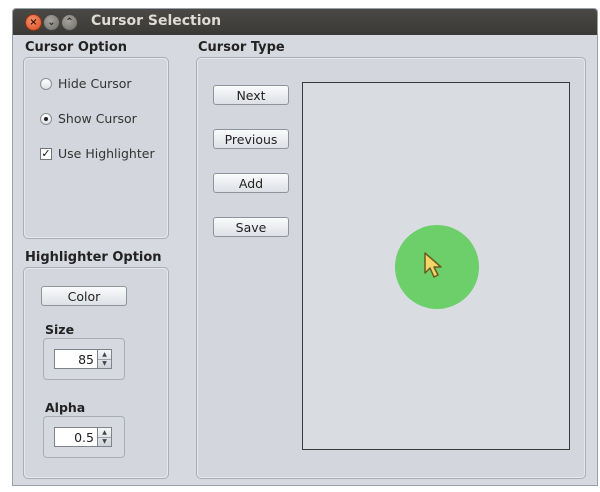 This screenshot has width=600, height=492. What do you see at coordinates (46, 153) in the screenshot?
I see `use-highlighter-checkbox: ✓` at bounding box center [46, 153].